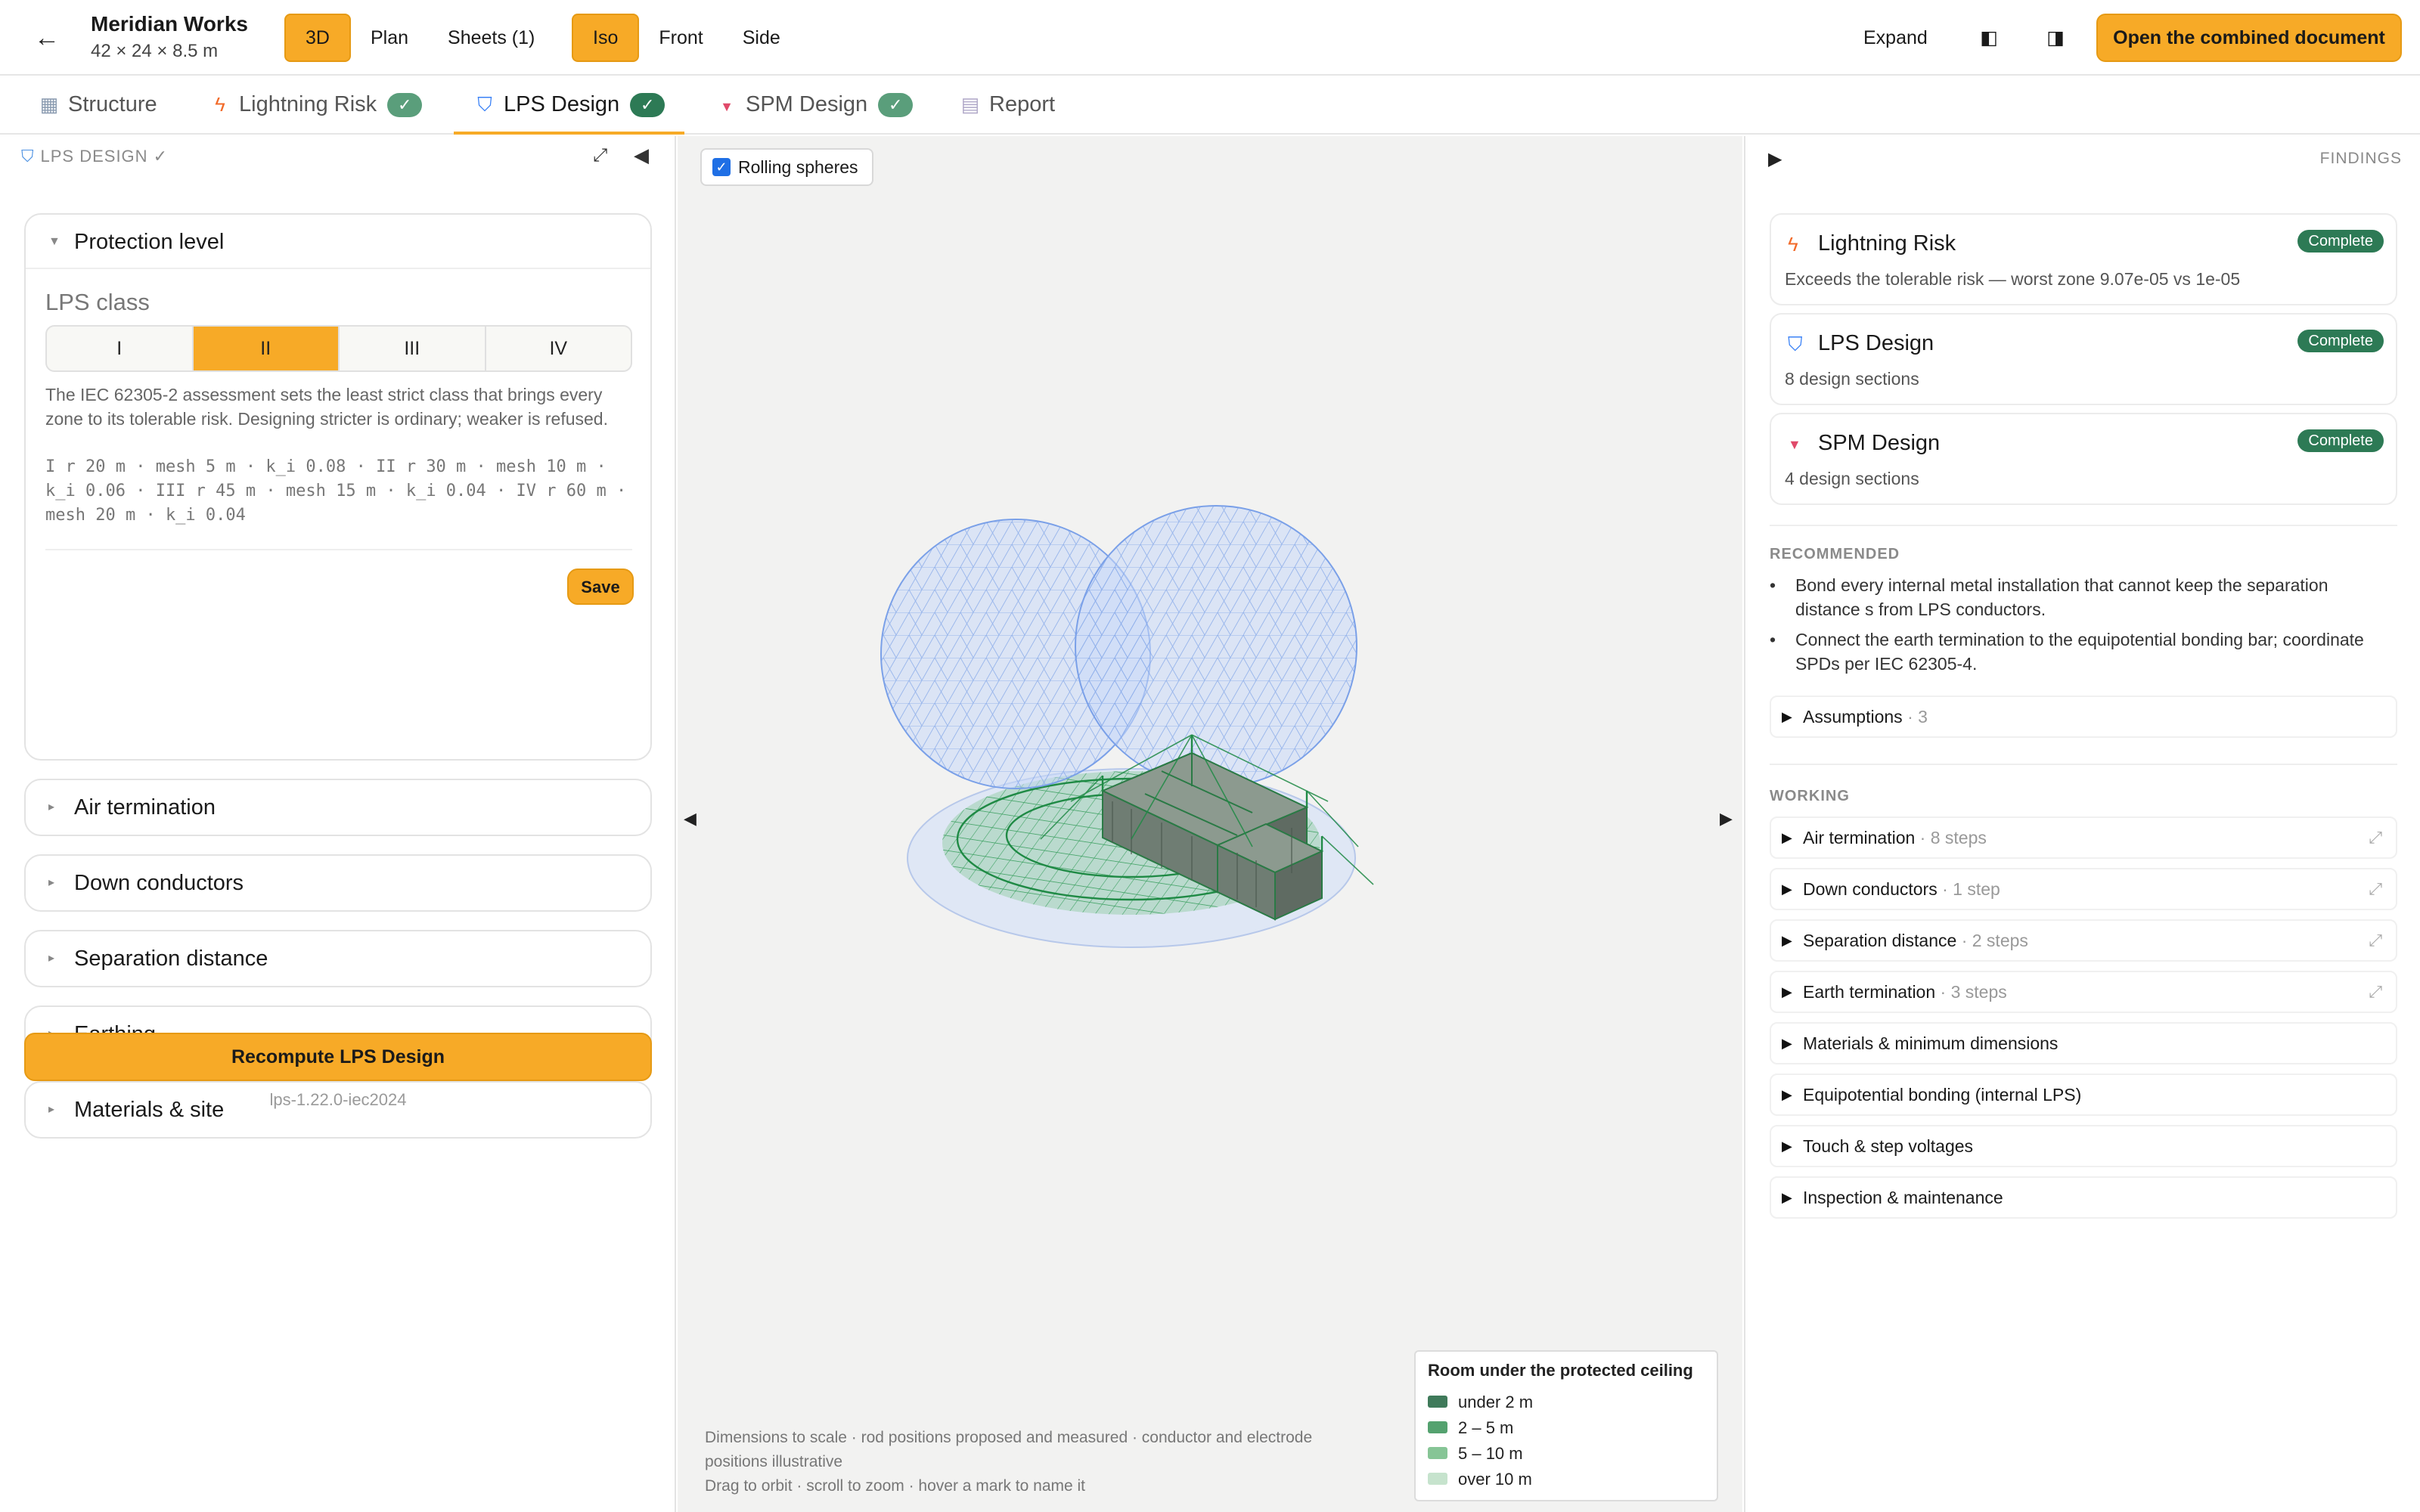  What do you see at coordinates (2083, 525) in the screenshot?
I see `divider` at bounding box center [2083, 525].